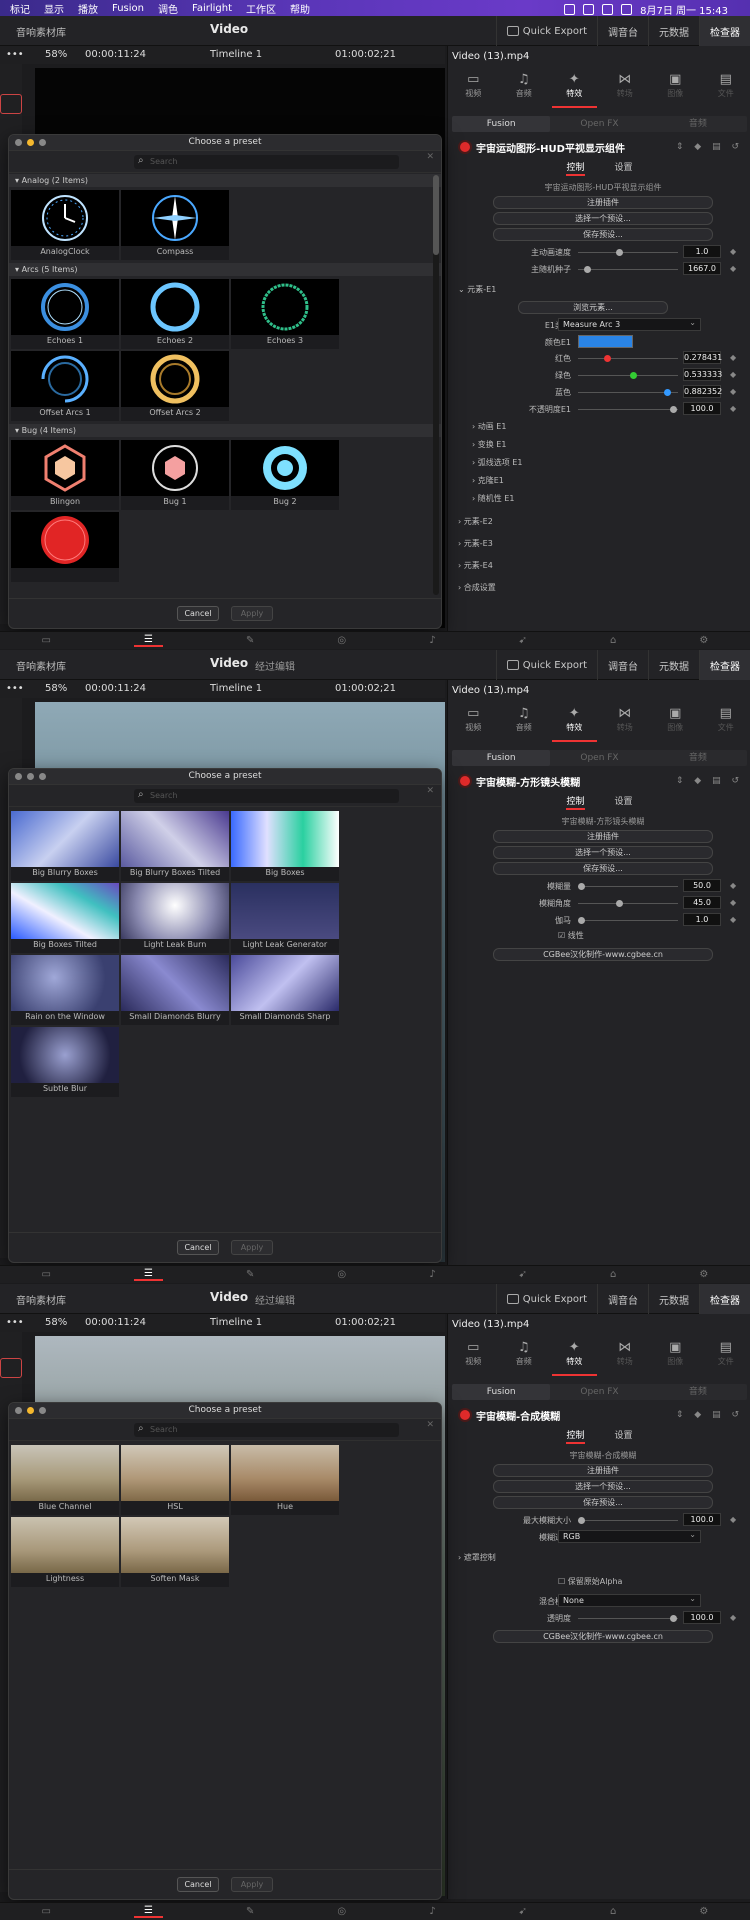 This screenshot has height=1920, width=750. What do you see at coordinates (285, 990) in the screenshot?
I see `preset-tile: Small Diamonds Sharp` at bounding box center [285, 990].